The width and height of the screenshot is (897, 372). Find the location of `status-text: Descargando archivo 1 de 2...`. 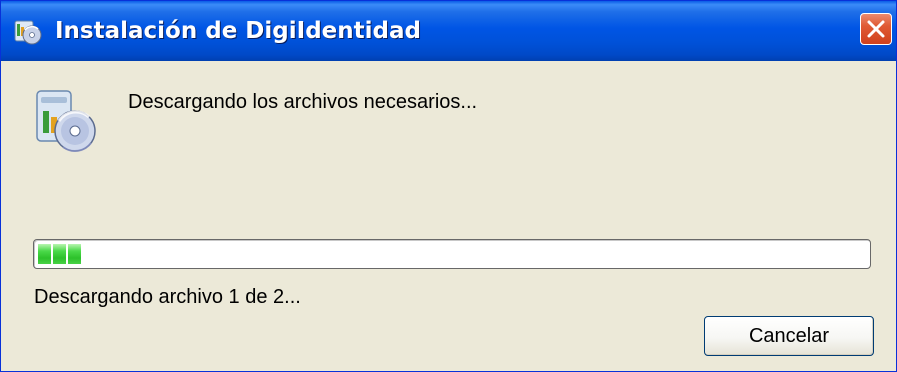

status-text: Descargando archivo 1 de 2... is located at coordinates (167, 297).